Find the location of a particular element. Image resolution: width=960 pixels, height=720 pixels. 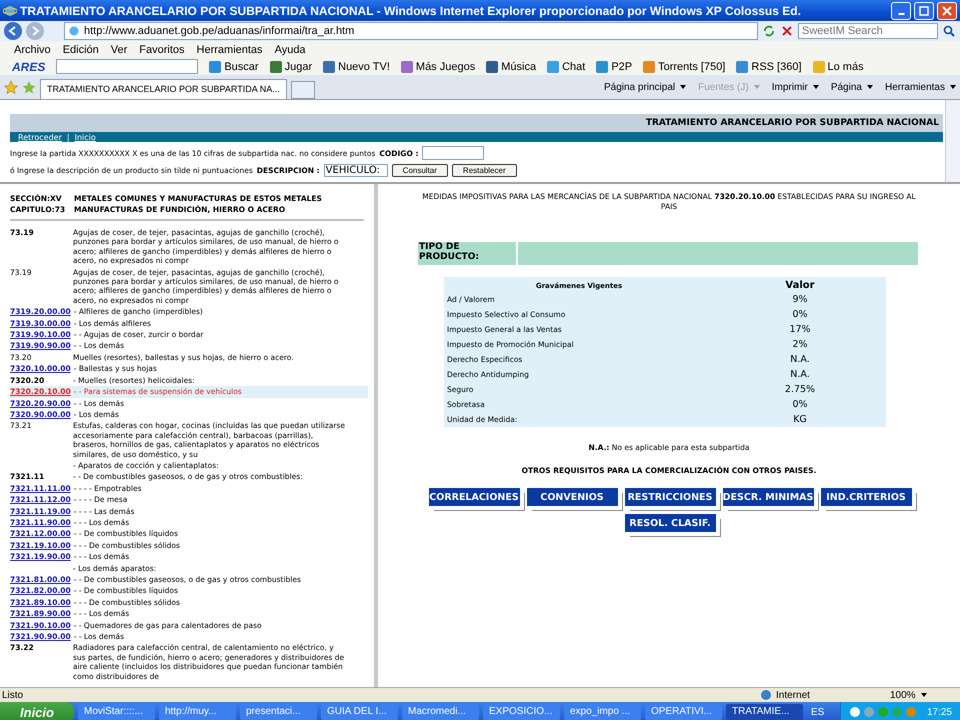

toolbar-button: Jugar is located at coordinates (291, 66).